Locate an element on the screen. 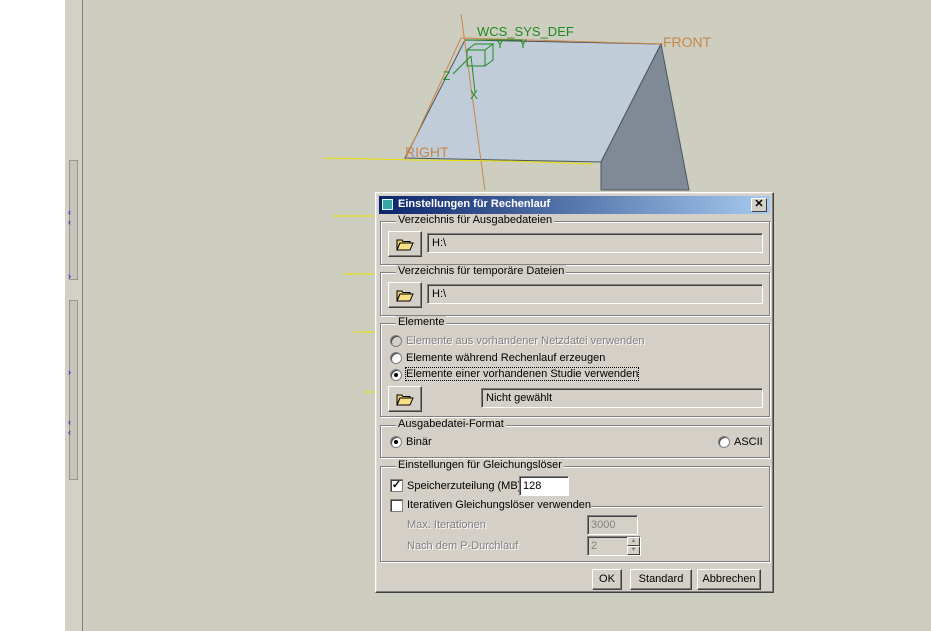 This screenshot has height=631, width=931. spinner-down-icon: ▼ is located at coordinates (633, 550).